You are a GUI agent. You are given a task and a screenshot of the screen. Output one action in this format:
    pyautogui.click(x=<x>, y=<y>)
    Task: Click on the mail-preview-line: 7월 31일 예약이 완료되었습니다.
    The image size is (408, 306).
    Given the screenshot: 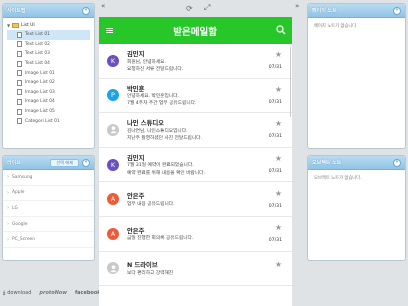 What is the action you would take?
    pyautogui.click(x=160, y=166)
    